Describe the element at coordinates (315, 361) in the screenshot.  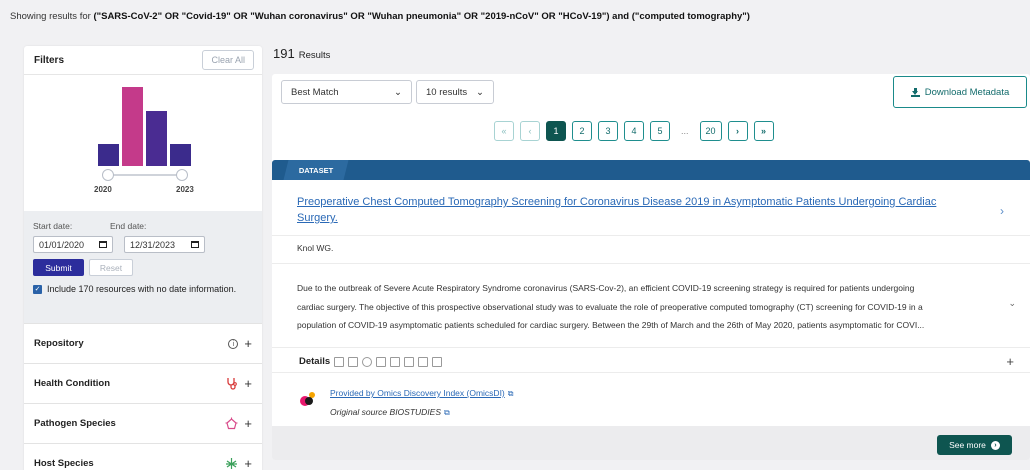
I see `details-label: Details` at that location.